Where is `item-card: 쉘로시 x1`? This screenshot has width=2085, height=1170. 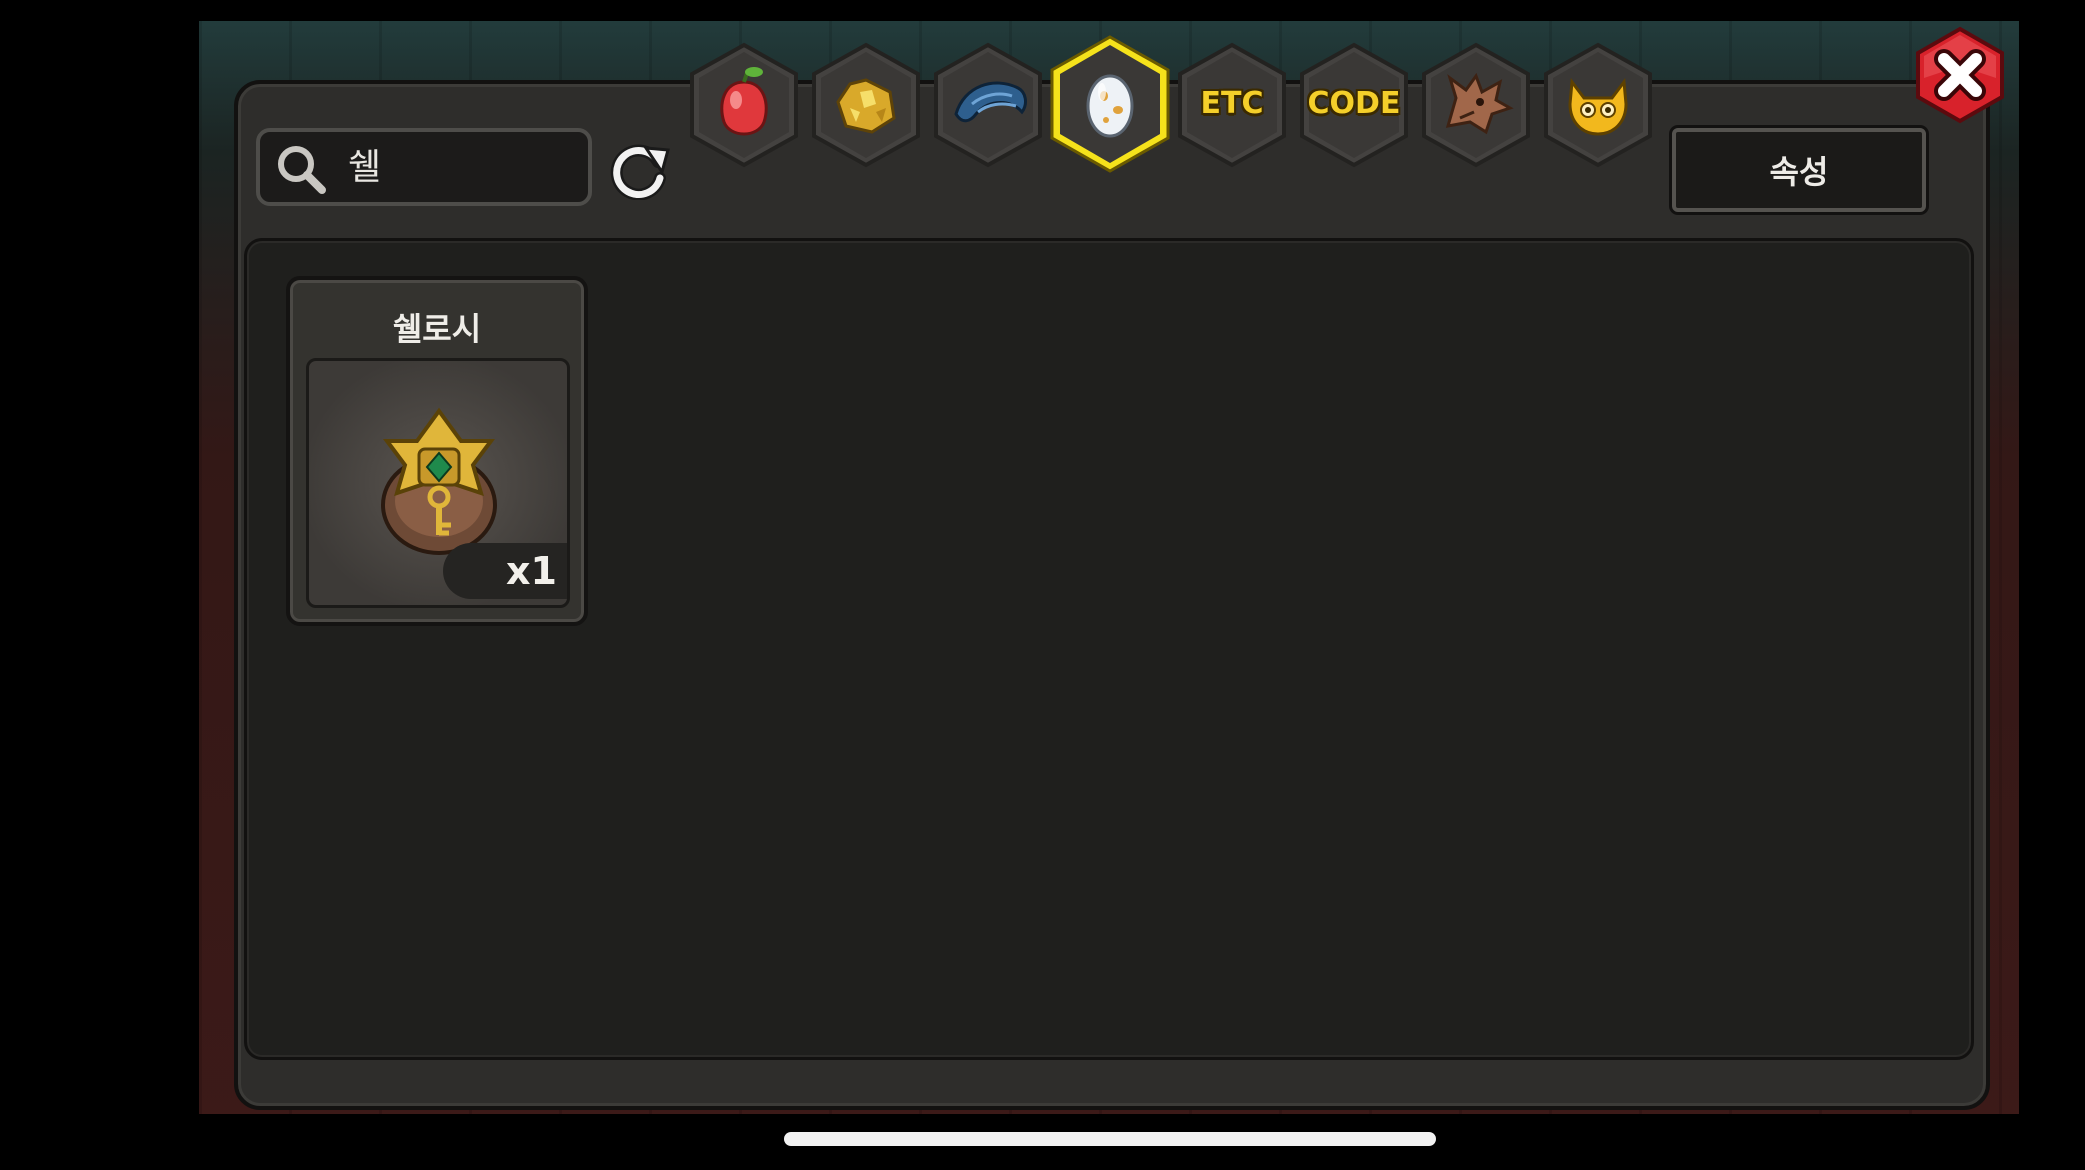 item-card: 쉘로시 x1 is located at coordinates (437, 451).